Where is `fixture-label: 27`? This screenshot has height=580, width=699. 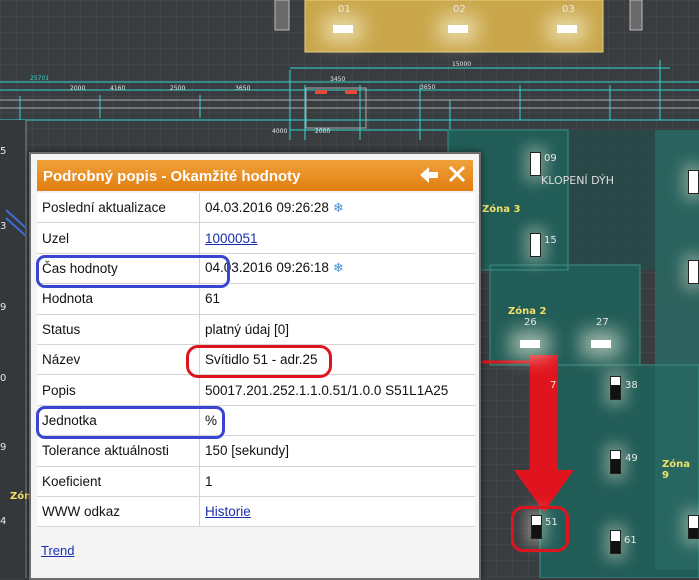
fixture-label: 27 is located at coordinates (602, 322).